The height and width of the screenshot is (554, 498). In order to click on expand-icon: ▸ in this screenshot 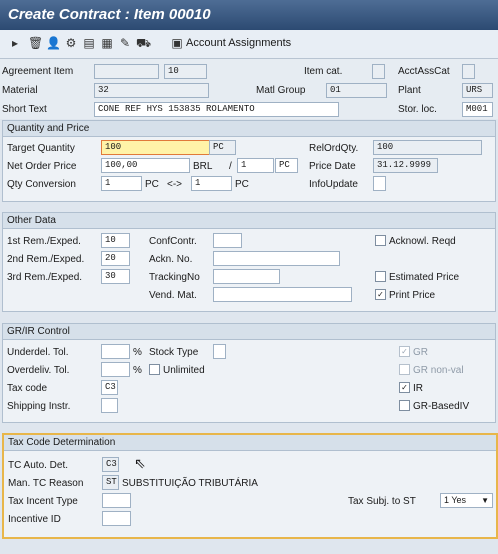, I will do `click(15, 43)`.